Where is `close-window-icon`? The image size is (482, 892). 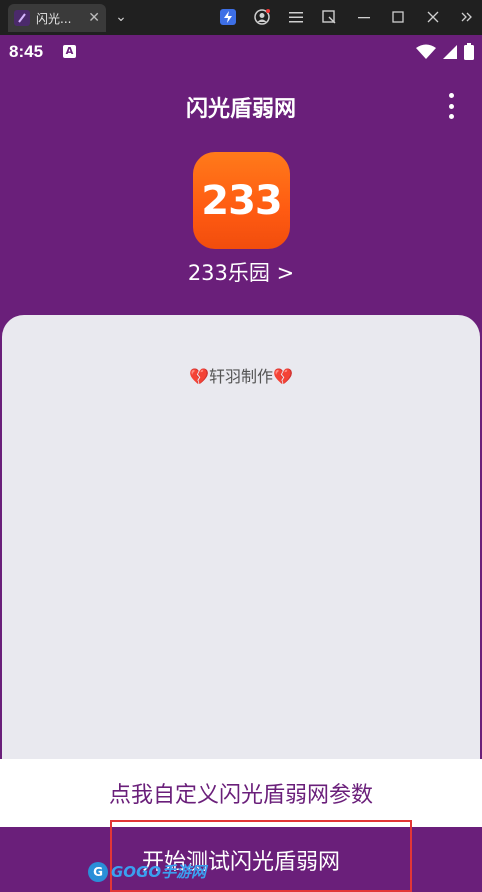 close-window-icon is located at coordinates (433, 17).